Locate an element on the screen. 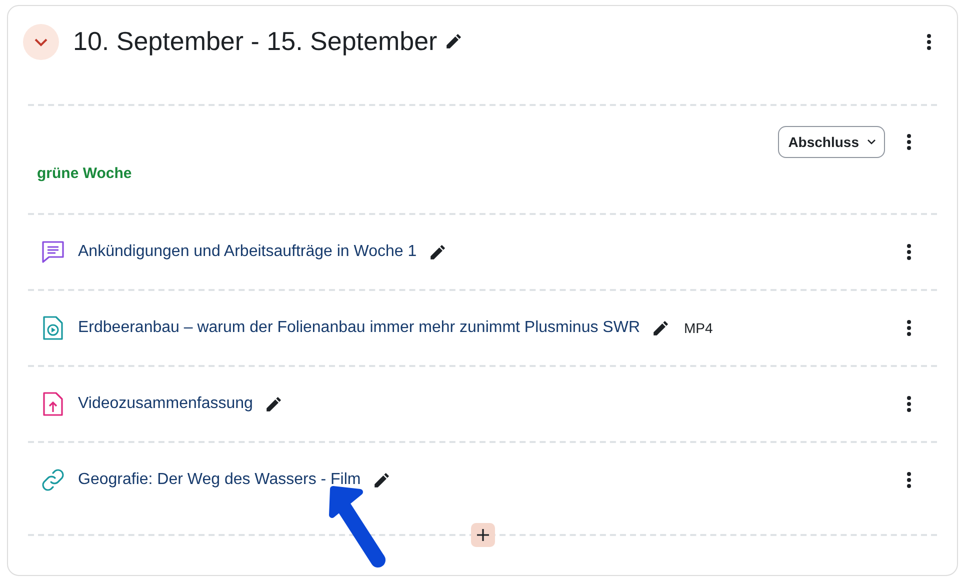 The height and width of the screenshot is (578, 962). activity-link: Videozusammenfassung is located at coordinates (165, 404).